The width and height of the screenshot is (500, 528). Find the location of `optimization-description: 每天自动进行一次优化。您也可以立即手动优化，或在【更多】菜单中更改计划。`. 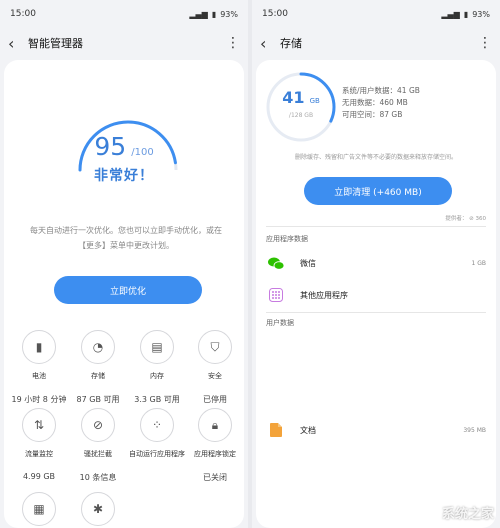

optimization-description: 每天自动进行一次优化。您也可以立即手动优化，或在【更多】菜单中更改计划。 is located at coordinates (126, 238).